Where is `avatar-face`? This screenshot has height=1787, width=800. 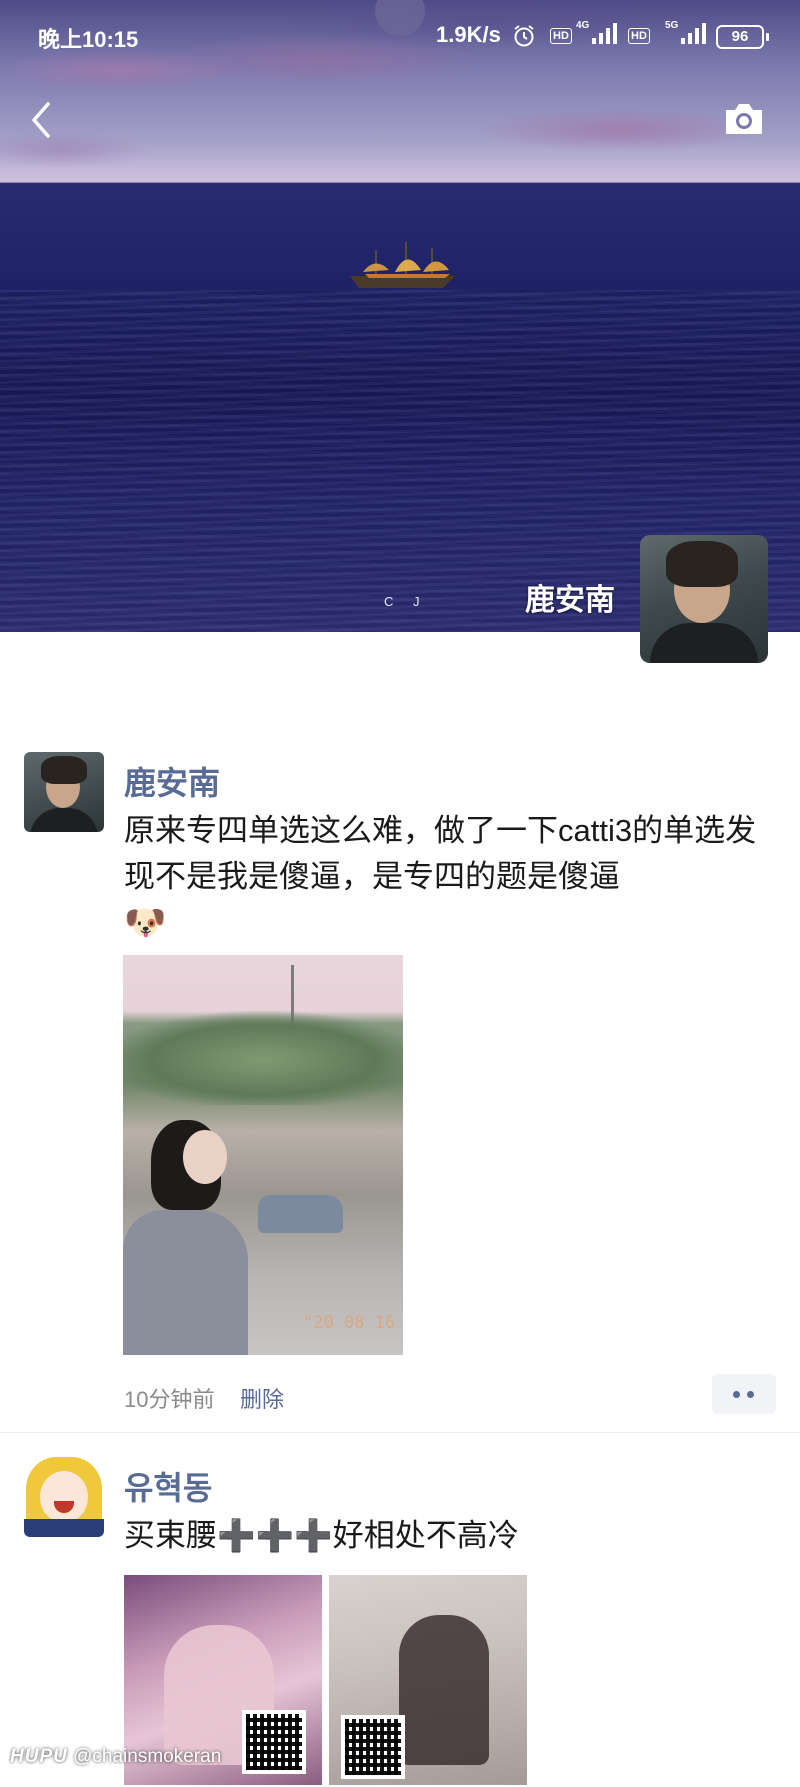
avatar-face is located at coordinates (64, 1497).